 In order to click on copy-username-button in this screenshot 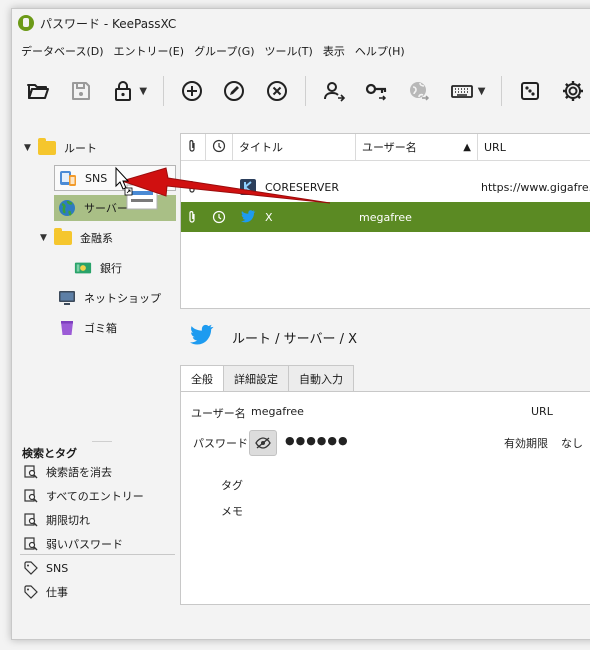, I will do `click(334, 91)`.